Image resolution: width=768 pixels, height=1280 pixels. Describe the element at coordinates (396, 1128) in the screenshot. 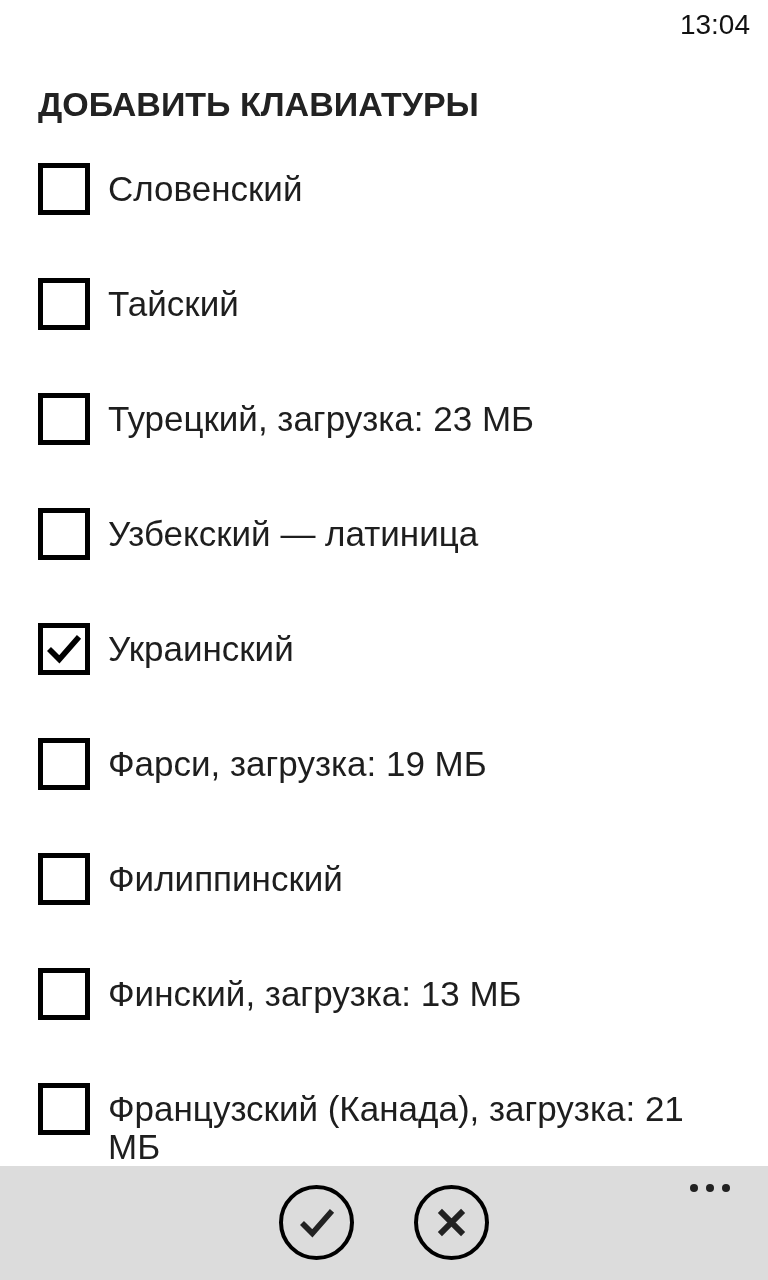

I see `keyboard-label: Французский (Канада), загрузка: 21 МБ` at that location.